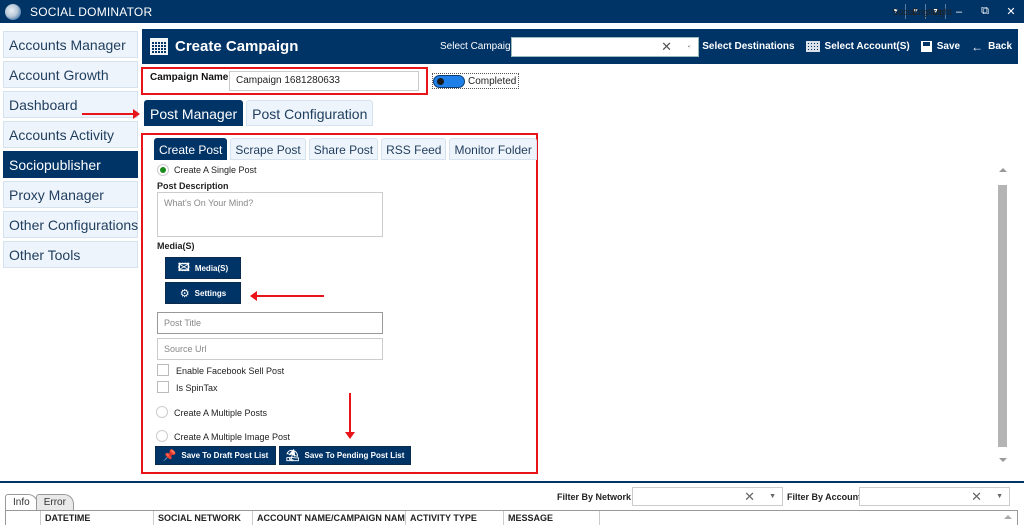 The height and width of the screenshot is (529, 1024). Describe the element at coordinates (70, 224) in the screenshot. I see `sidebar-item-other-configurations: Other Configurations` at that location.